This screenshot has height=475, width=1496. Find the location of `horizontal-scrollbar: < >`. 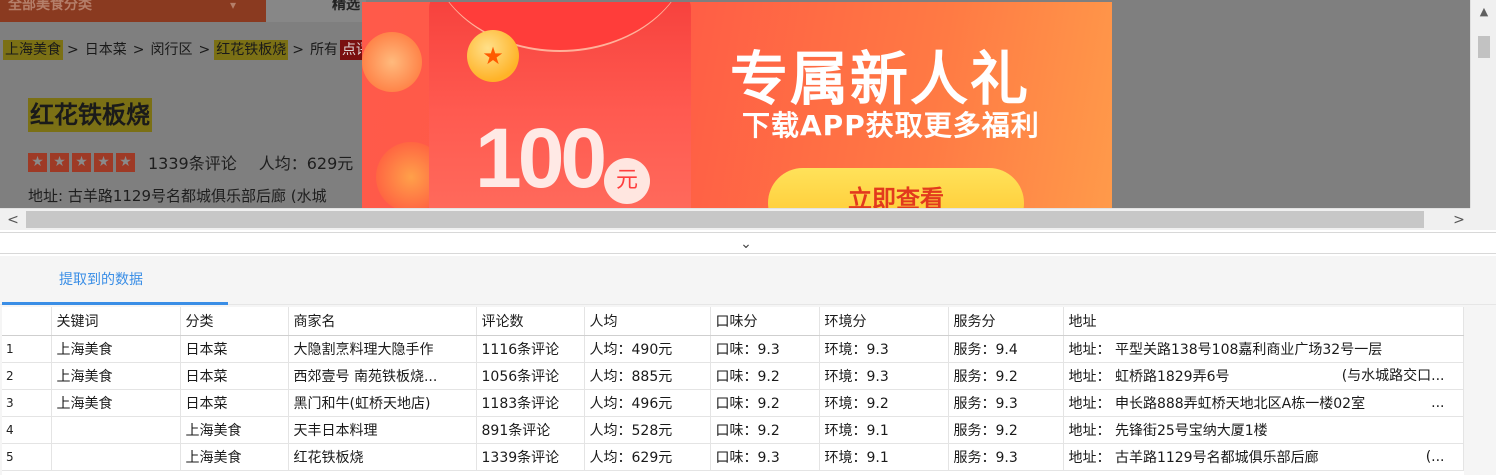

horizontal-scrollbar: < > is located at coordinates (735, 219).